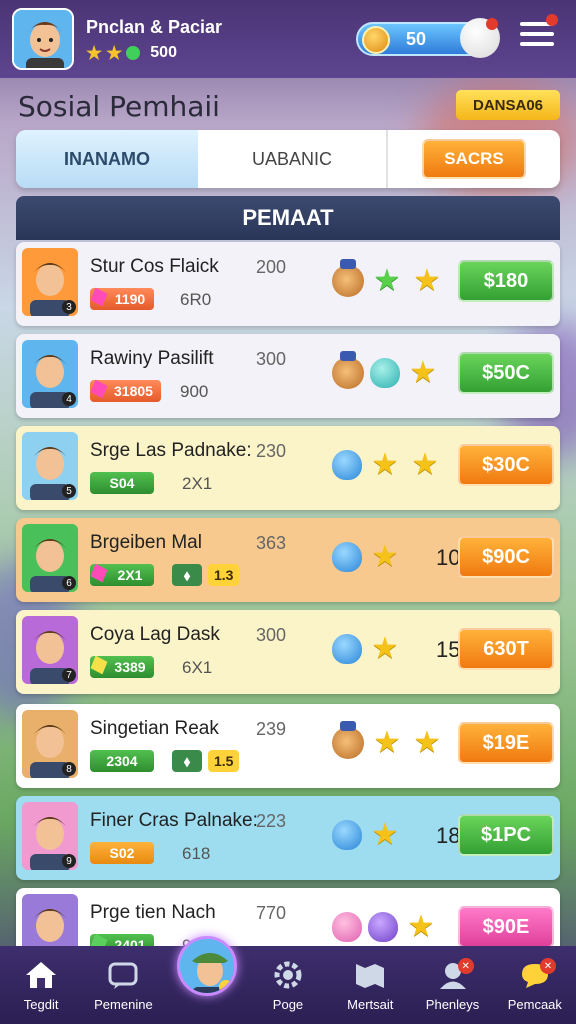 The height and width of the screenshot is (1024, 576). I want to click on gem-icon, so click(133, 52).